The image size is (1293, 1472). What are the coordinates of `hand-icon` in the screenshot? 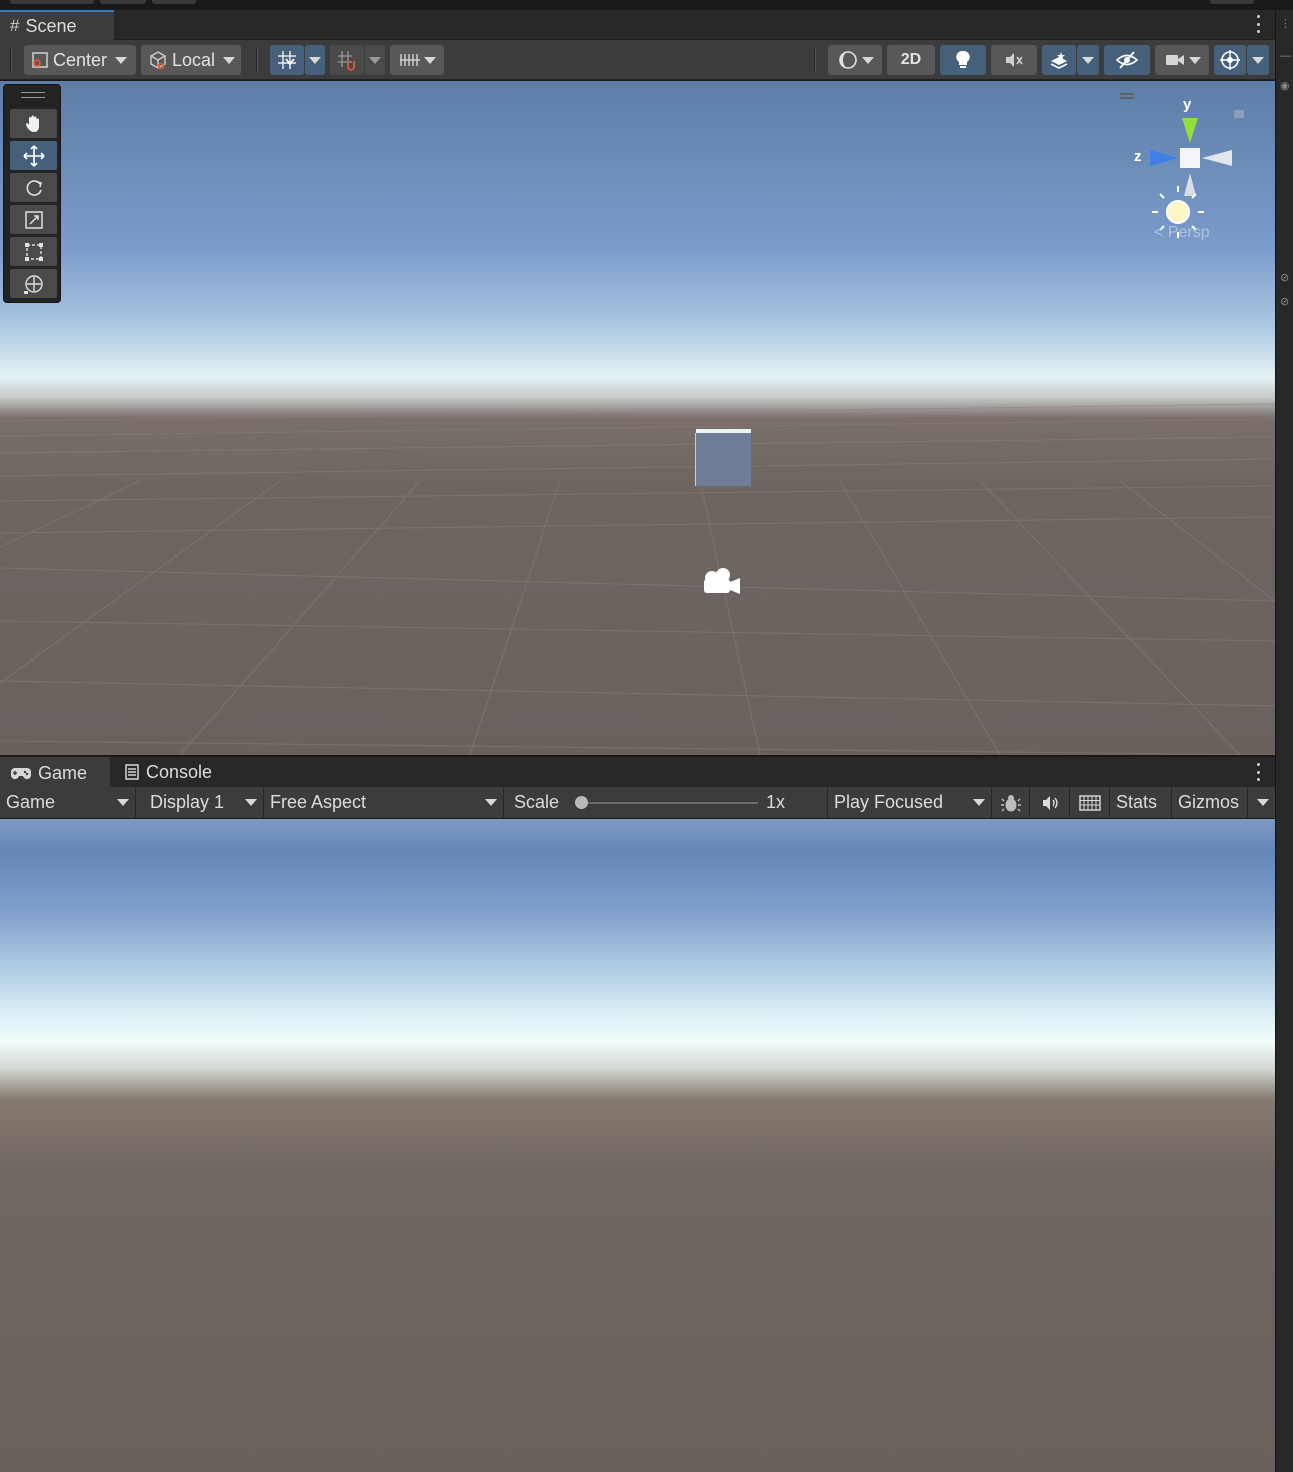 It's located at (32, 123).